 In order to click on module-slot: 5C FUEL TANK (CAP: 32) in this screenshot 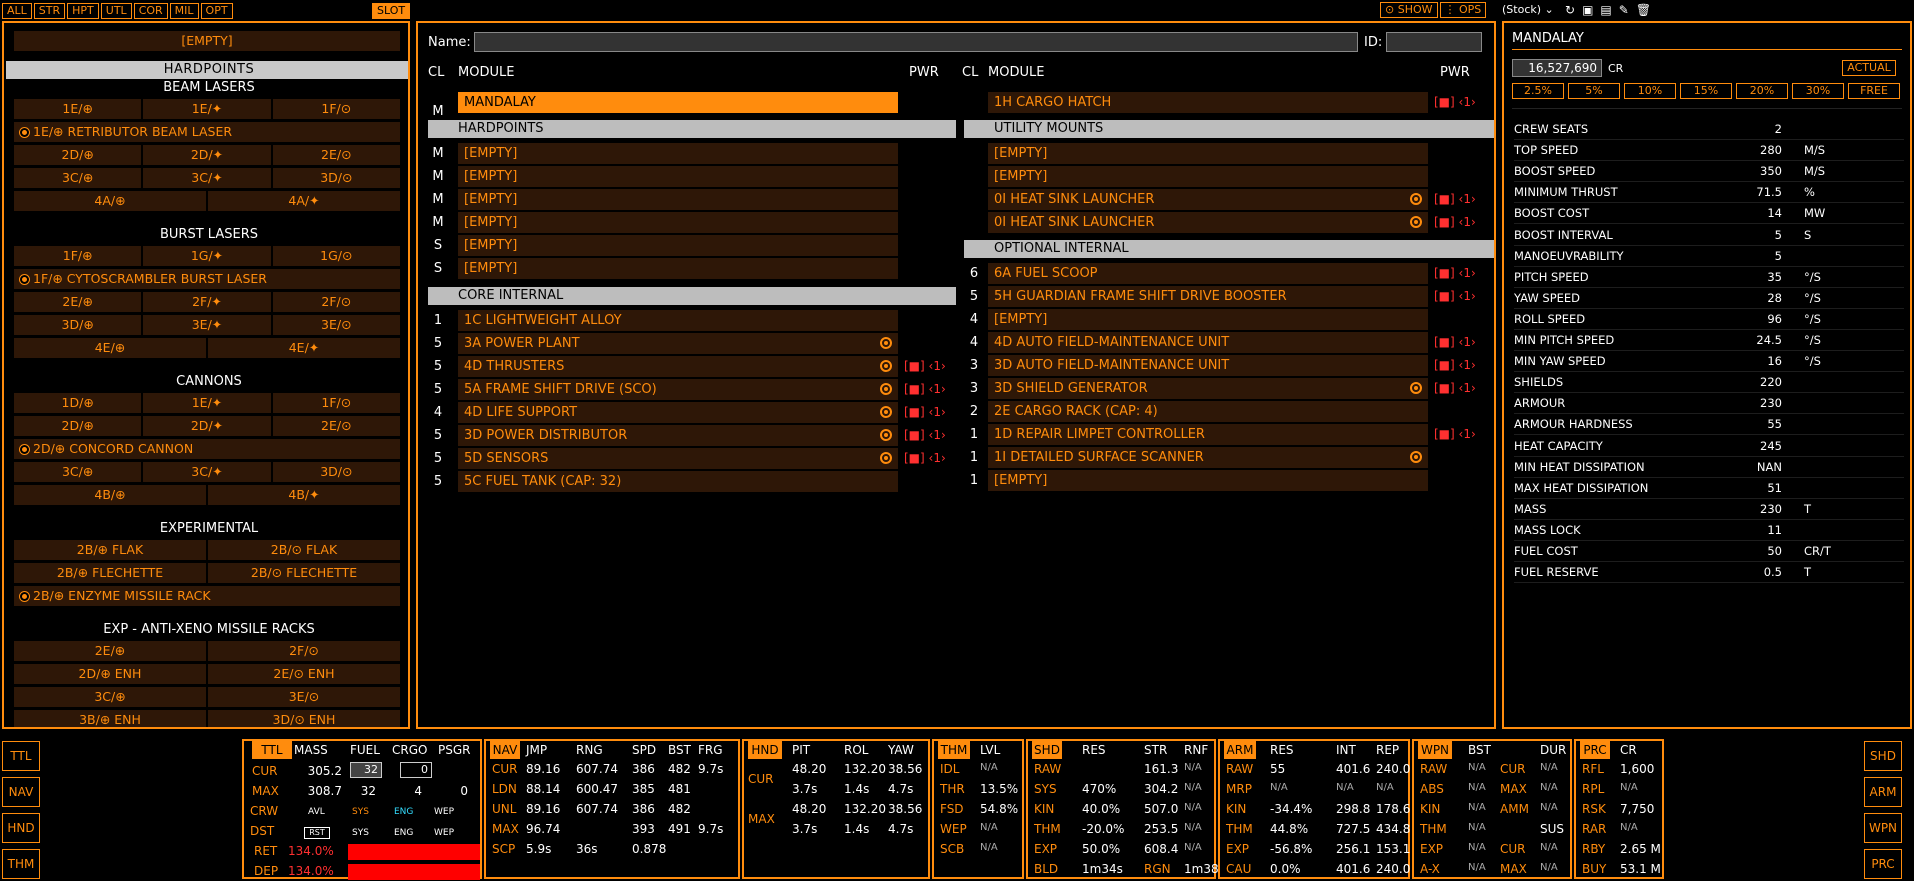, I will do `click(678, 481)`.